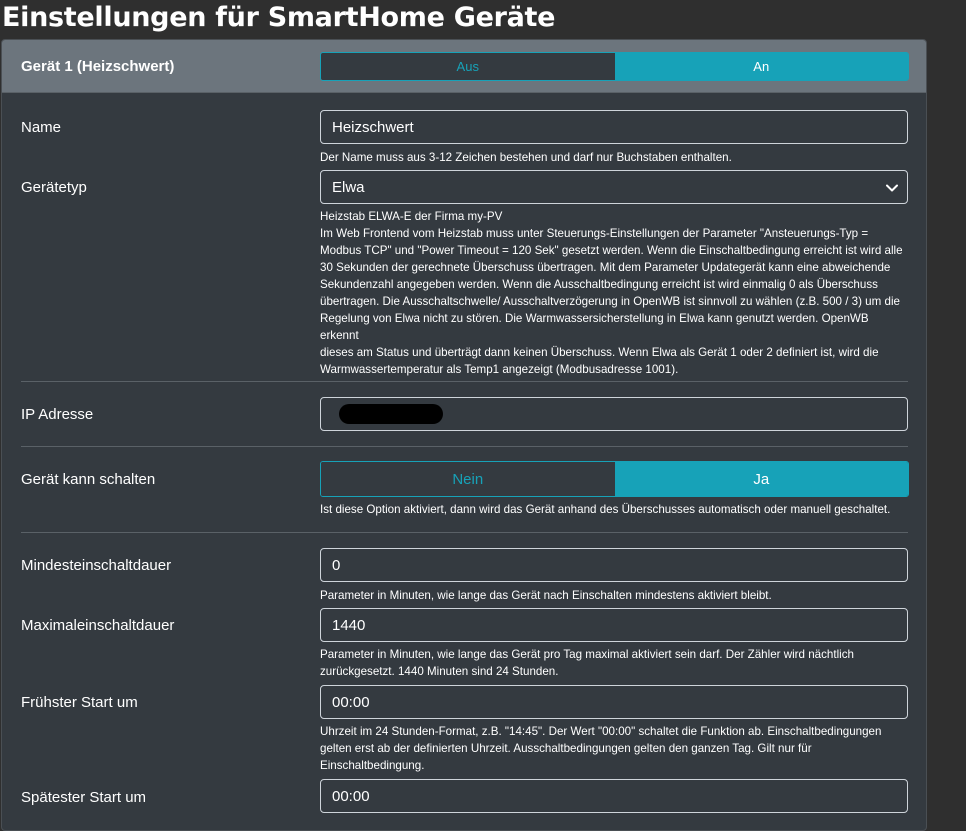  Describe the element at coordinates (98, 625) in the screenshot. I see `max-on-label: Maximaleinschaltdauer` at that location.